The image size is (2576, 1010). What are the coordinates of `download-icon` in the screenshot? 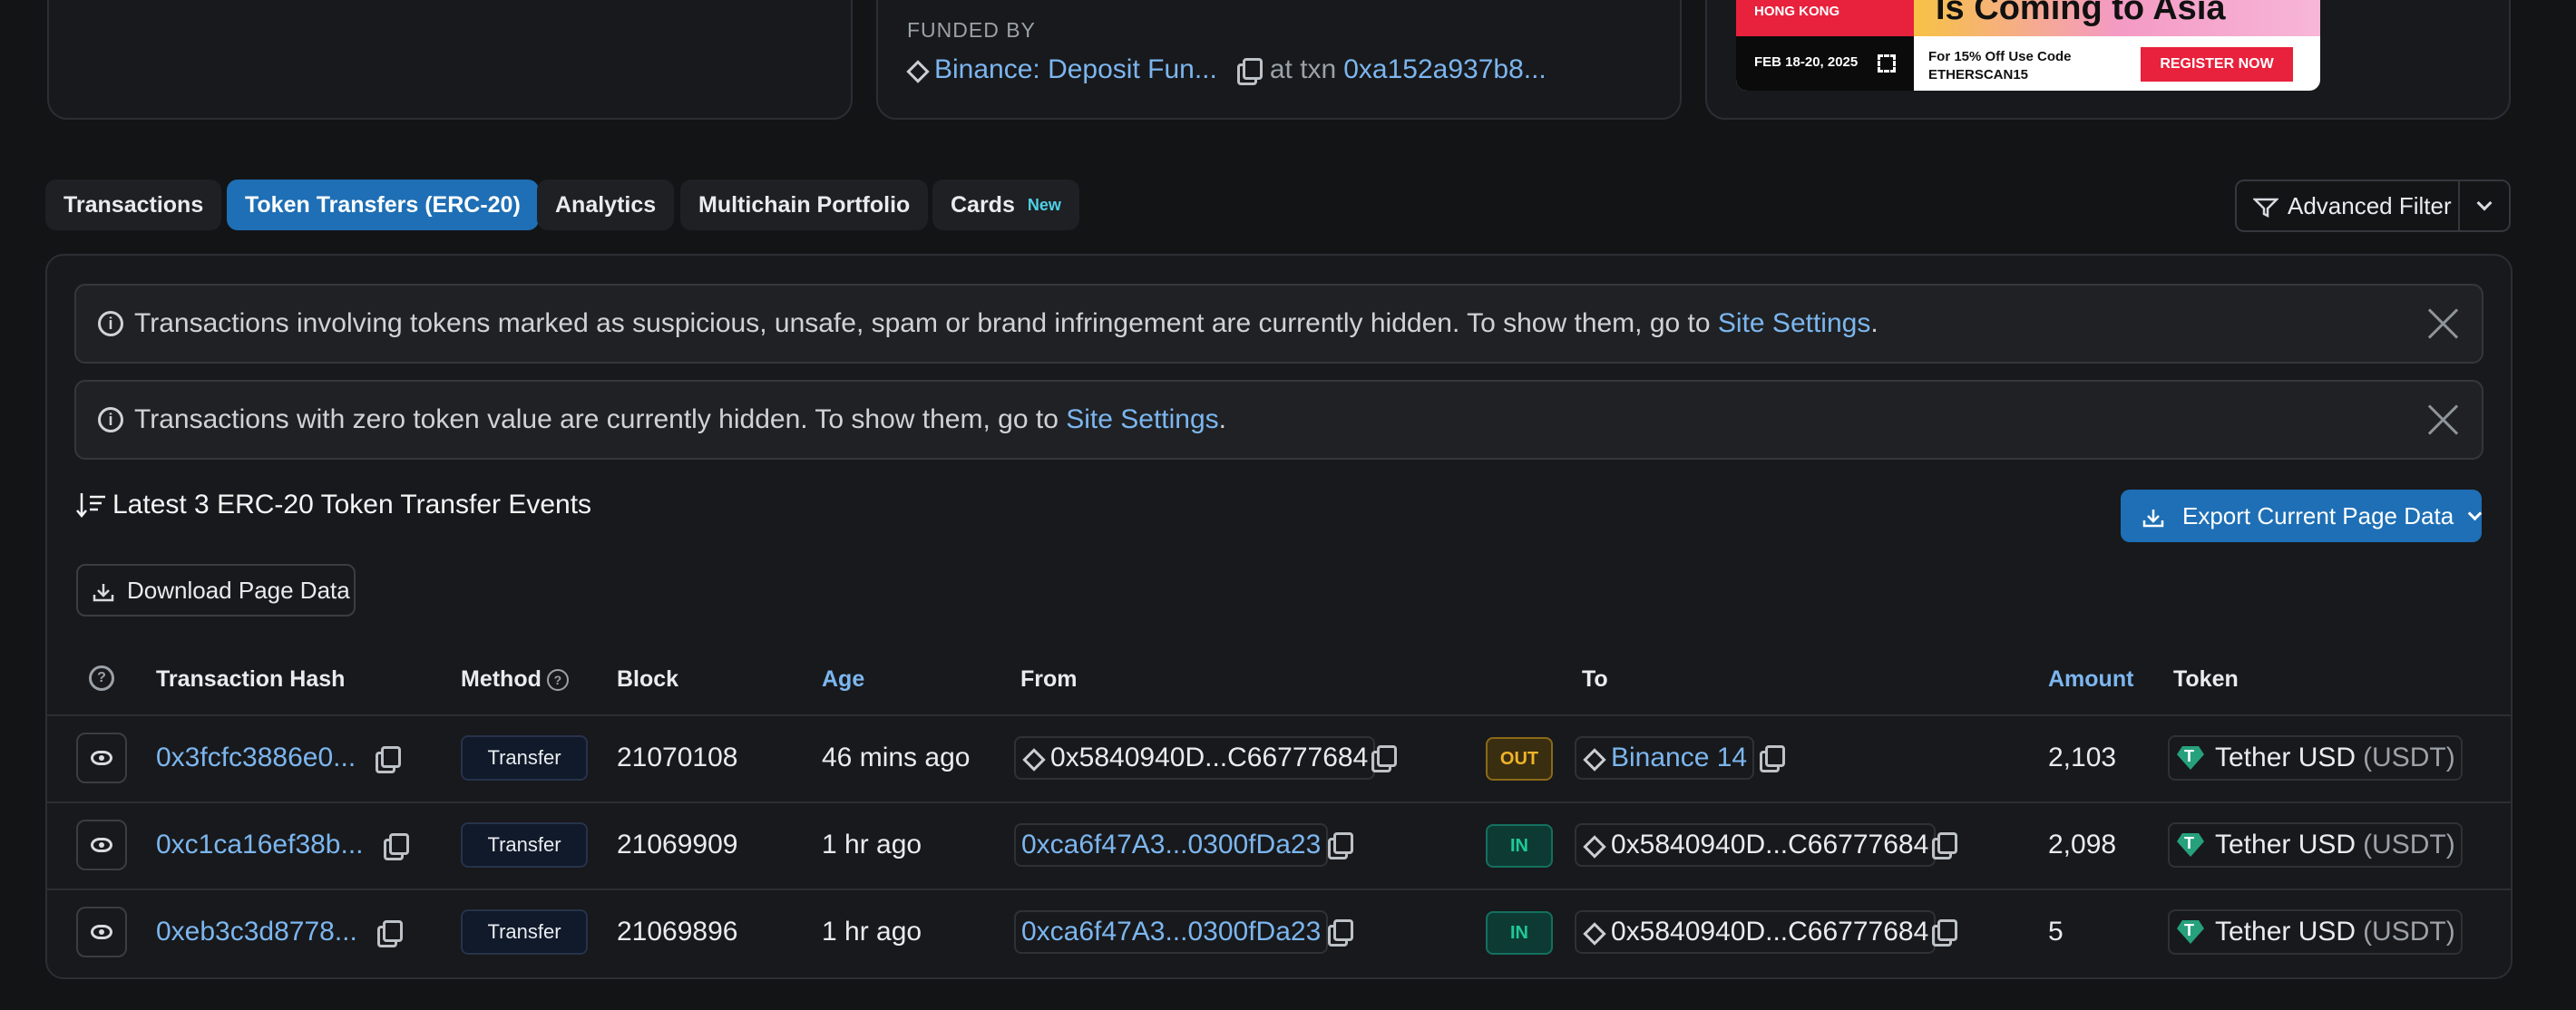 It's located at (2153, 517).